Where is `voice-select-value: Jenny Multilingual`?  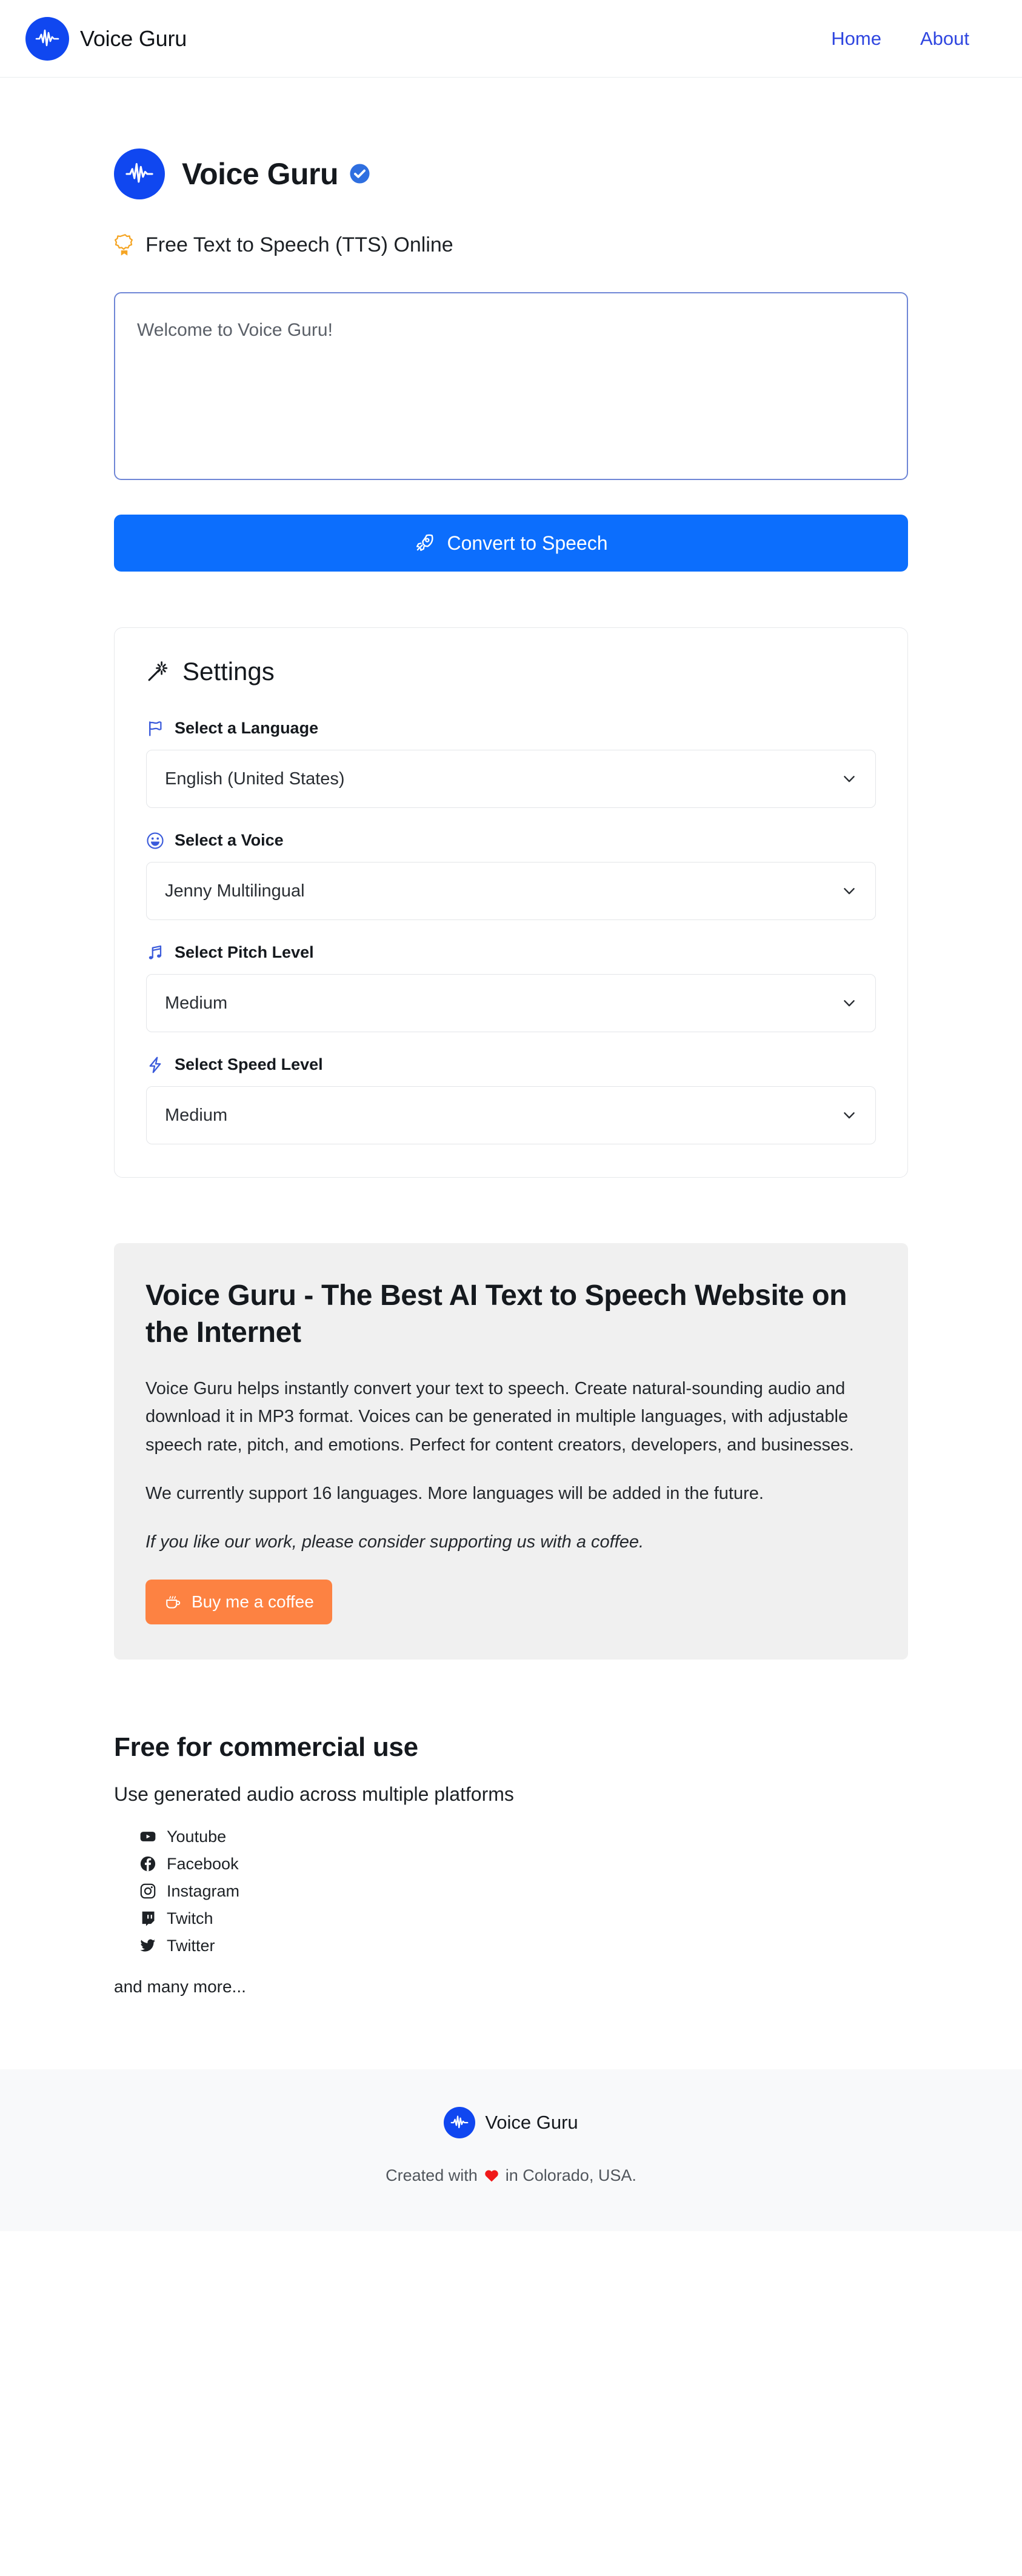 voice-select-value: Jenny Multilingual is located at coordinates (235, 891).